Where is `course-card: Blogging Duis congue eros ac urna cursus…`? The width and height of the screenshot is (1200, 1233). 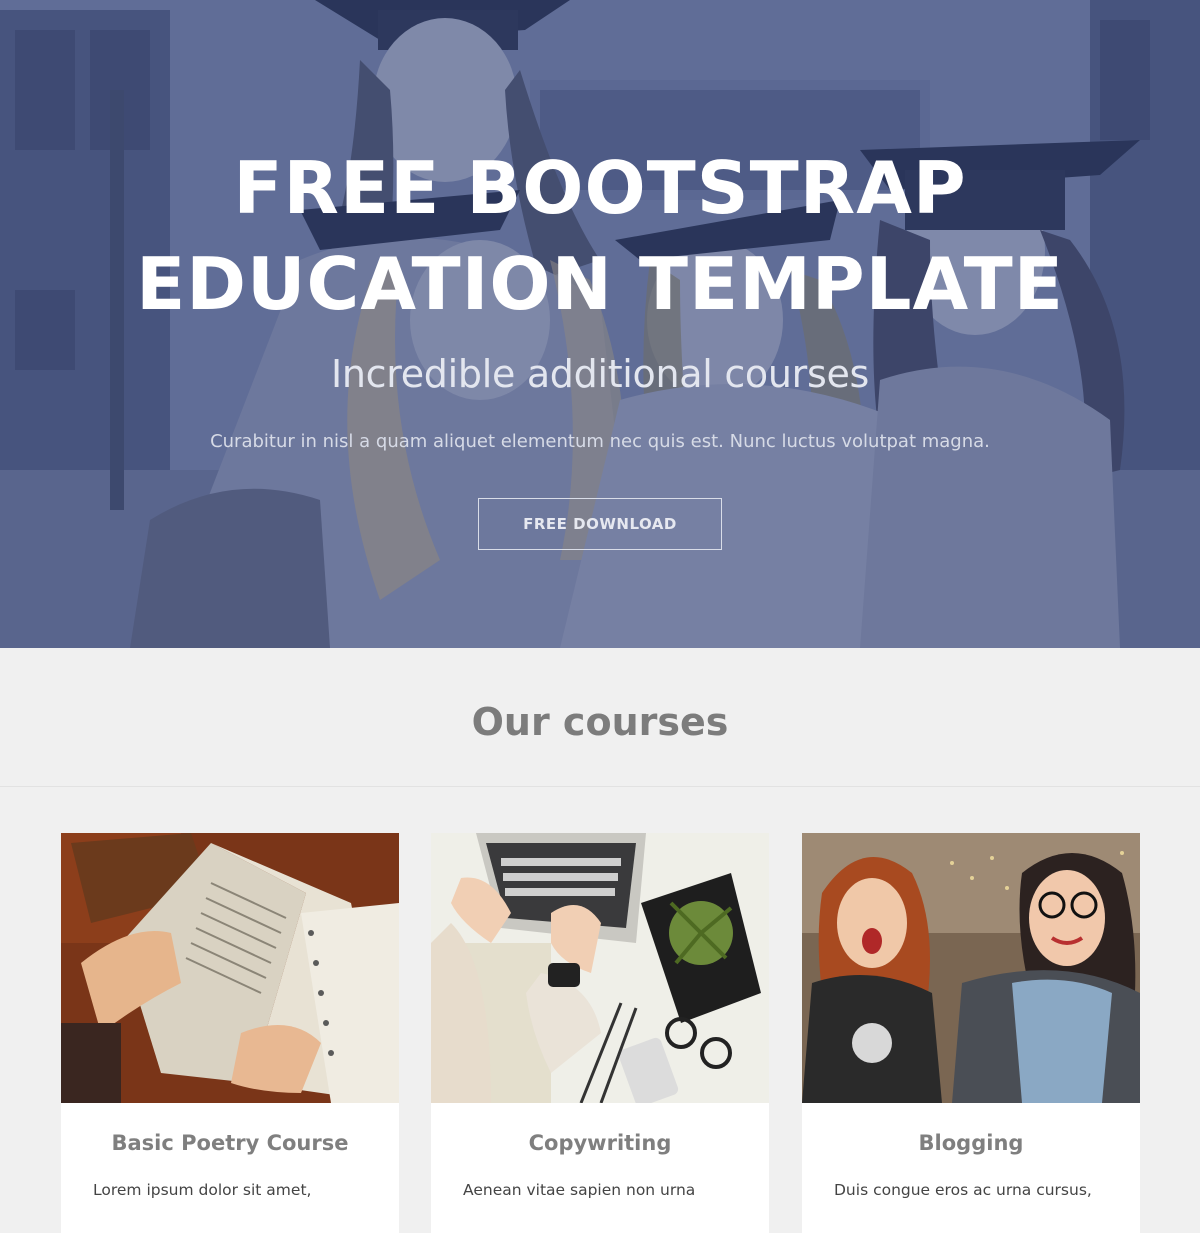 course-card: Blogging Duis congue eros ac urna cursus… is located at coordinates (971, 1033).